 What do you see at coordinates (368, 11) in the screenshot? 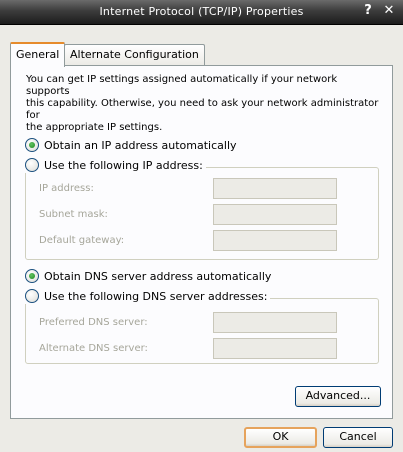
I see `help-icon: ?` at bounding box center [368, 11].